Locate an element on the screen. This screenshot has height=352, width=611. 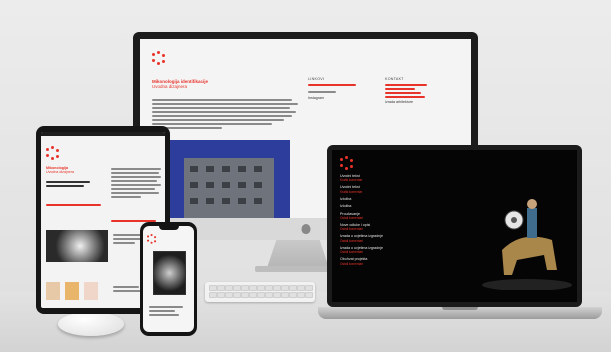
phone-website-screen is located at coordinates (168, 279).